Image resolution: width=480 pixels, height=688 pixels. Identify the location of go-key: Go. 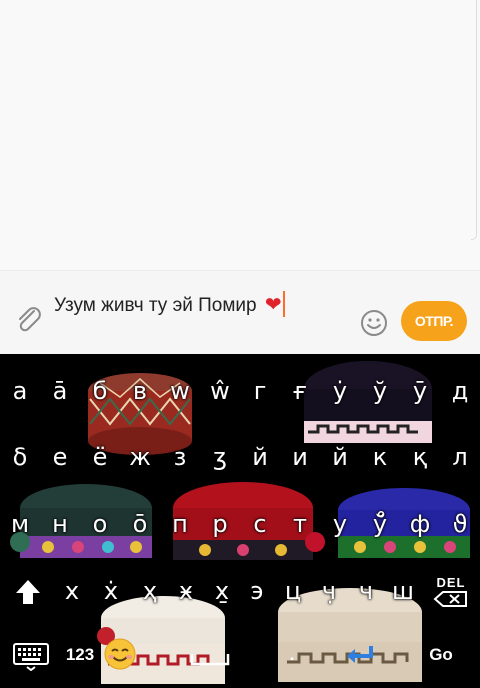
(441, 655).